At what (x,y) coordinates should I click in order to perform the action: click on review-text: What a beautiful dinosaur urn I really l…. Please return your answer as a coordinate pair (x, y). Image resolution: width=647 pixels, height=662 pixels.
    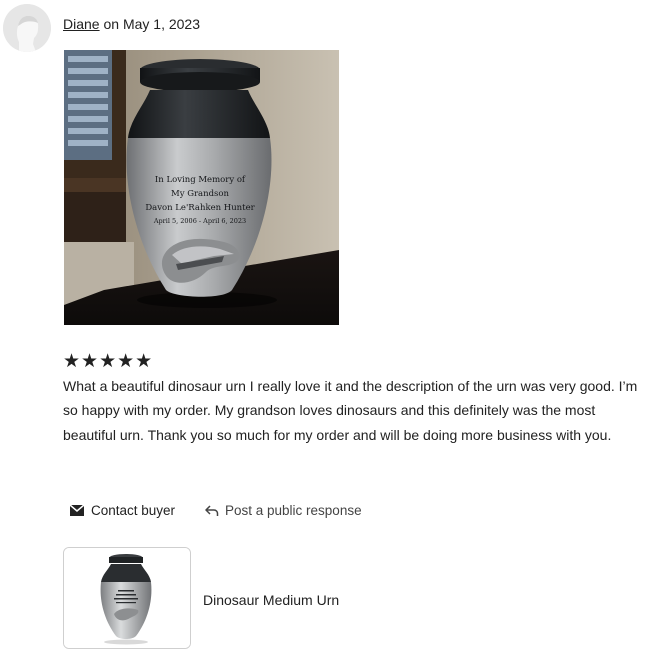
    Looking at the image, I should click on (350, 410).